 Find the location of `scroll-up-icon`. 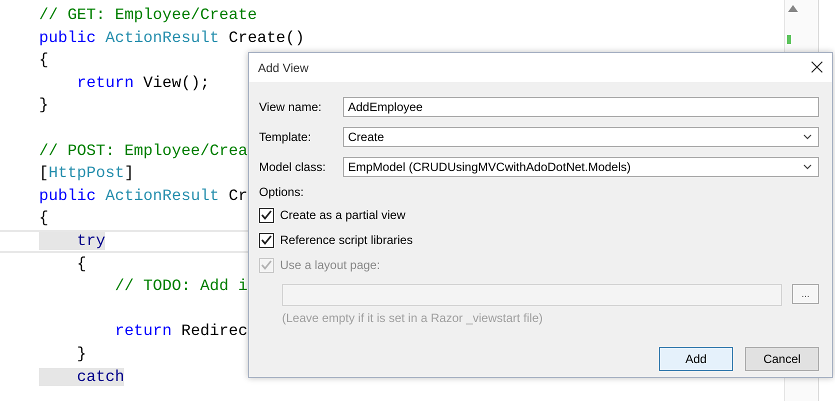

scroll-up-icon is located at coordinates (793, 8).